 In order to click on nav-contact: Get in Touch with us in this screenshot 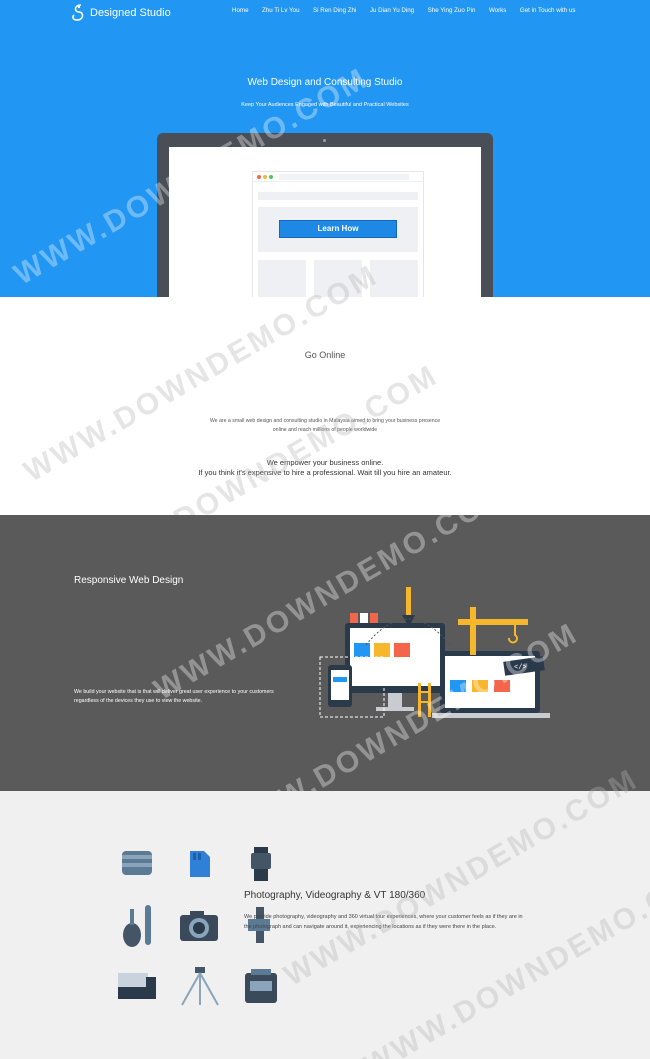, I will do `click(548, 10)`.